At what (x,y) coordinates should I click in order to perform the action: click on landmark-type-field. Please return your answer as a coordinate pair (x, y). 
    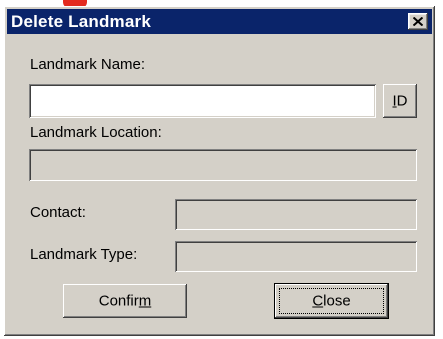
    Looking at the image, I should click on (296, 256).